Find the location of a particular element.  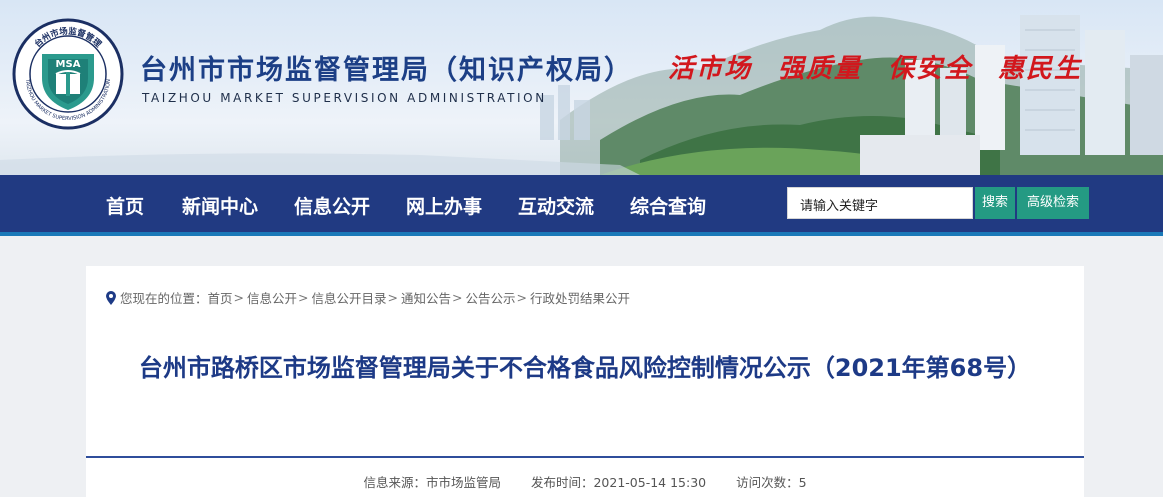

source-label: 信息来源： is located at coordinates (394, 482).